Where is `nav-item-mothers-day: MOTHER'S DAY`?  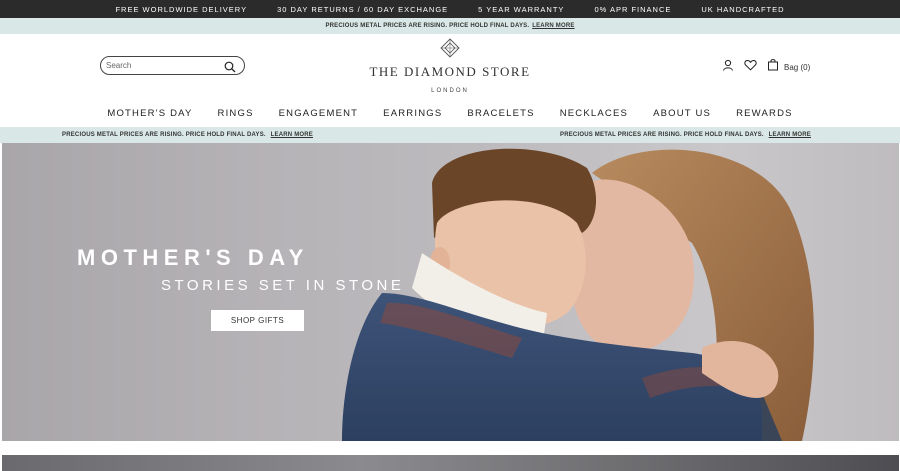 nav-item-mothers-day: MOTHER'S DAY is located at coordinates (150, 115).